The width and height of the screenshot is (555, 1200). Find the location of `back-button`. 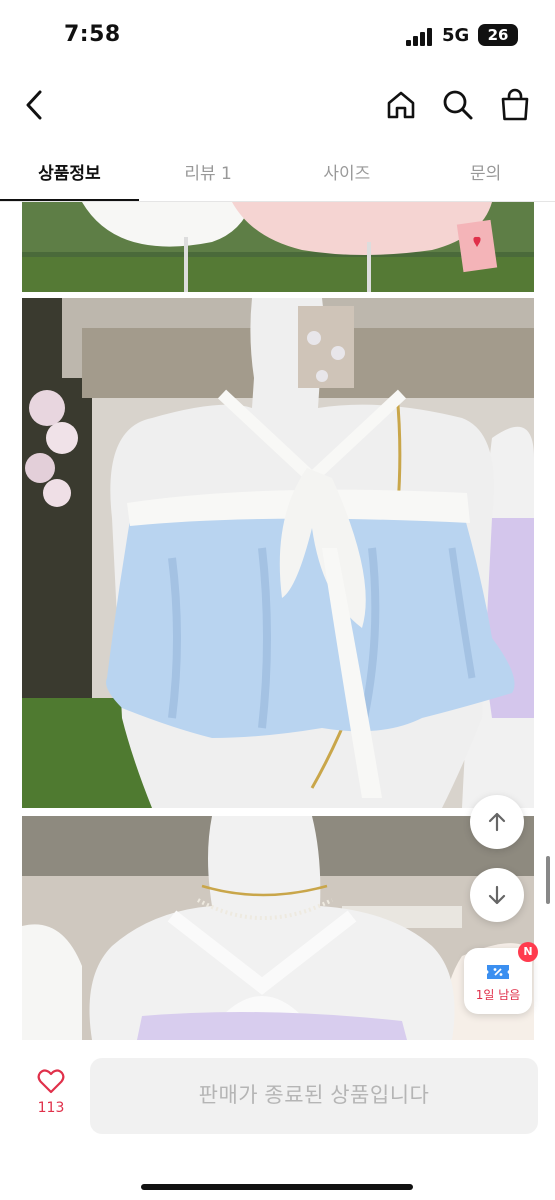

back-button is located at coordinates (35, 105).